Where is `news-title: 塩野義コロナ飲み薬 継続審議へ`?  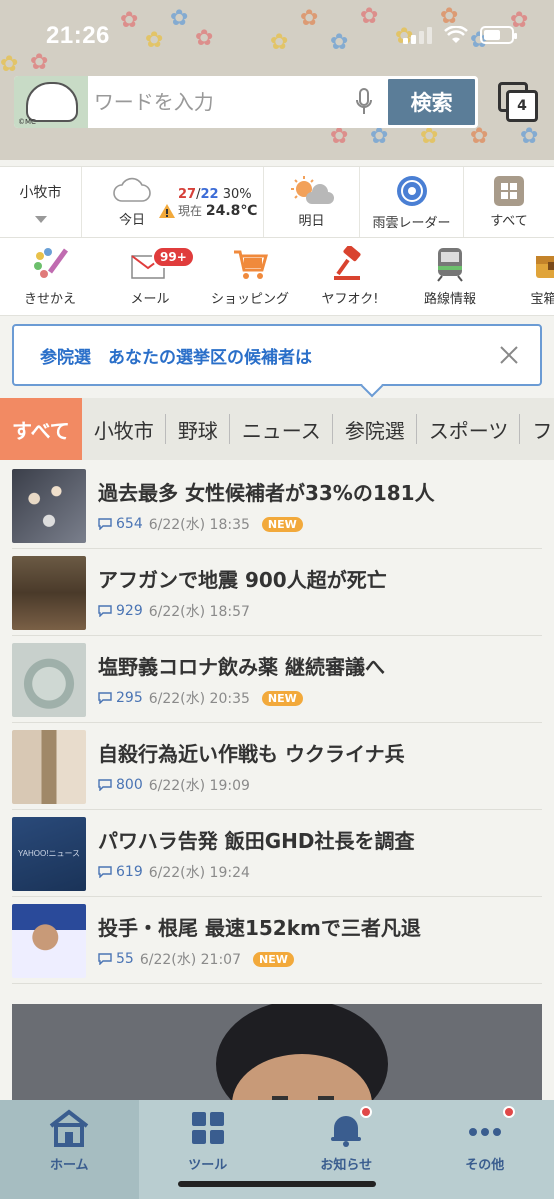 news-title: 塩野義コロナ飲み薬 継続審議へ is located at coordinates (241, 667).